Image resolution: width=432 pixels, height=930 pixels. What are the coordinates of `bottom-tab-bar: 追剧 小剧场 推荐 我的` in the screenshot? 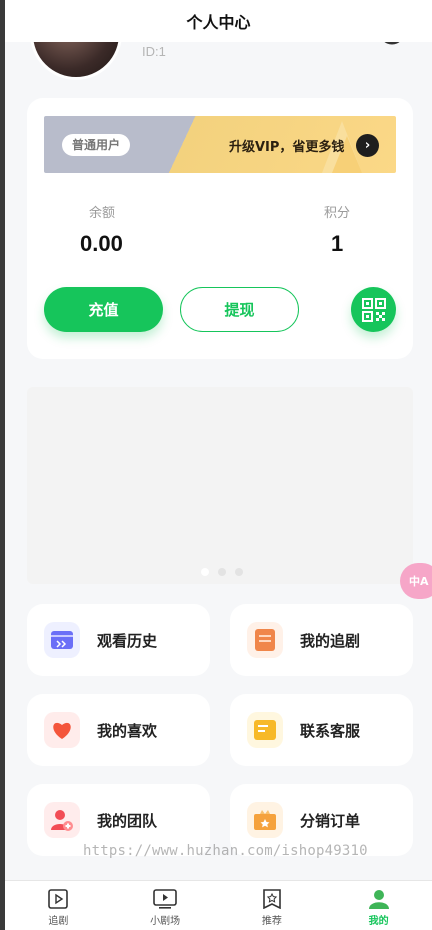 It's located at (218, 905).